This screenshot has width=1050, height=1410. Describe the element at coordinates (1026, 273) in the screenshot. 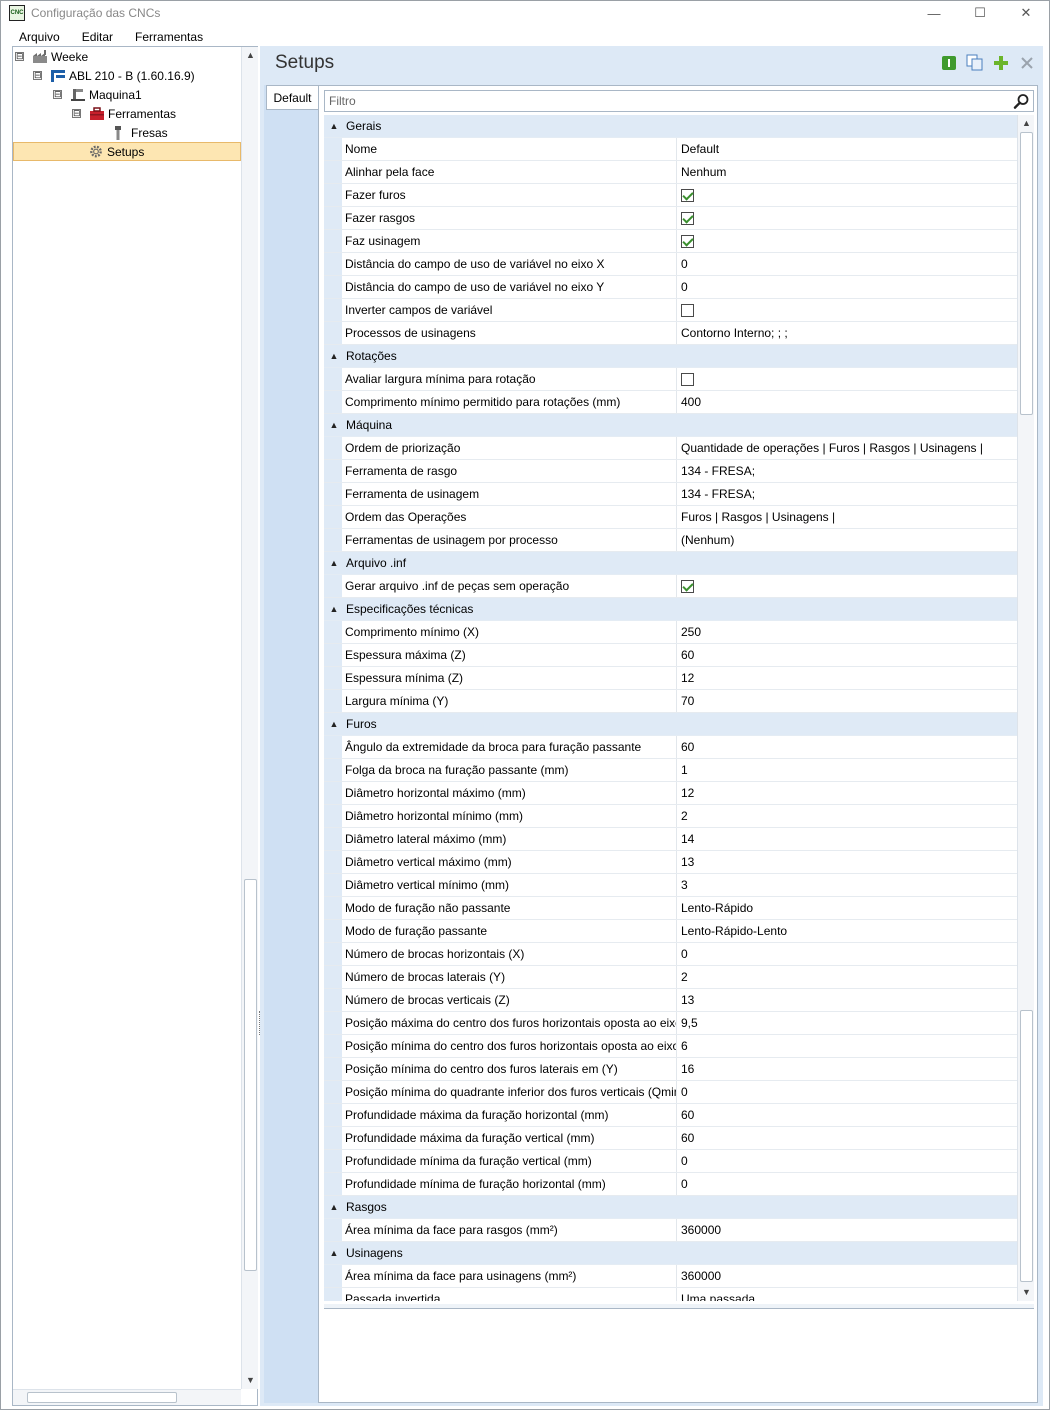

I see `grid-vscroll-thumb-top` at that location.